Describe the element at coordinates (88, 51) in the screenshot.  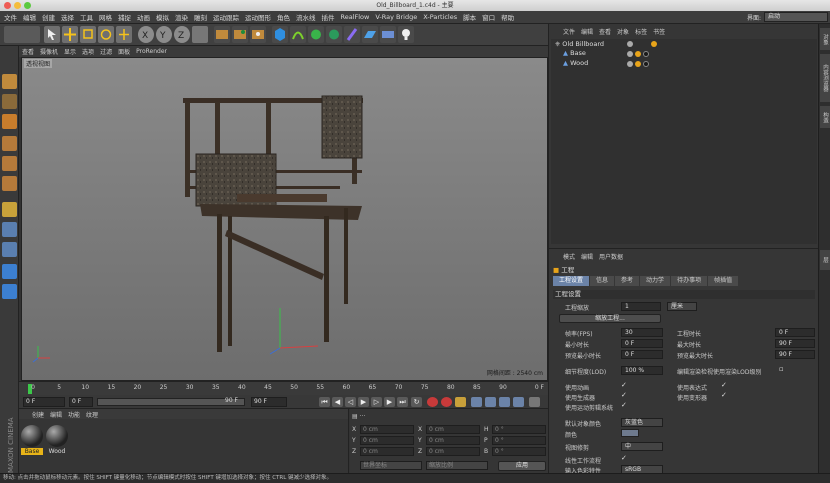
I see `viewport-menu-item-3: 选项` at that location.